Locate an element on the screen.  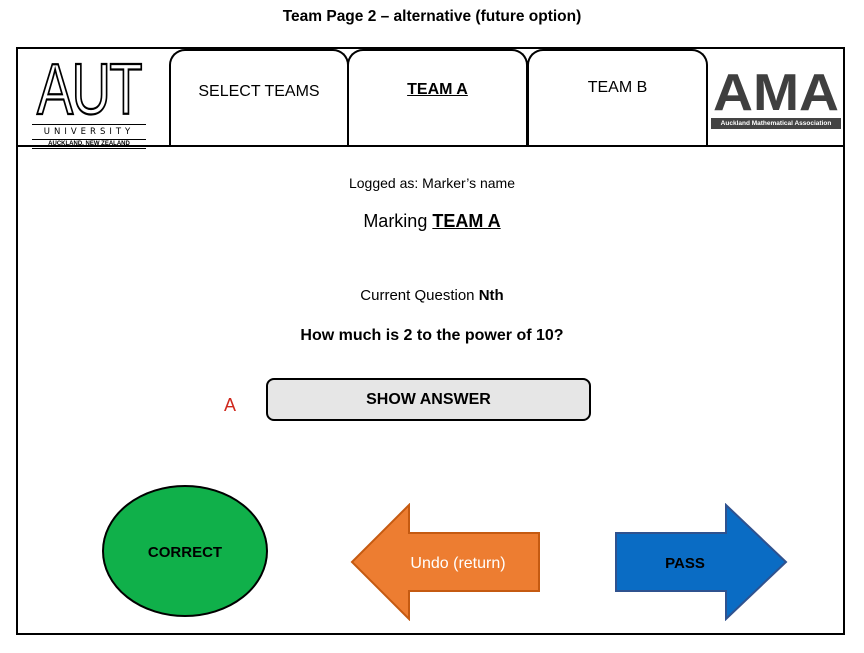
header-divider is located at coordinates (430, 146).